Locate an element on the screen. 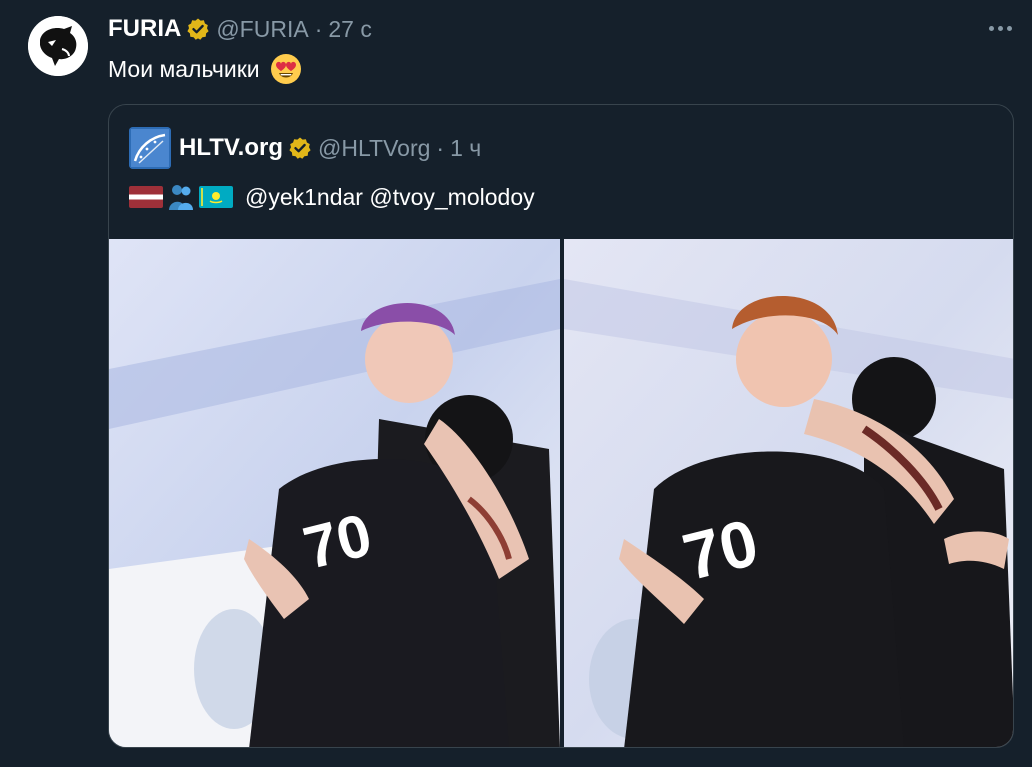 The height and width of the screenshot is (767, 1032). mention-tvoy-molodoy: @tvoy_molodoy is located at coordinates (451, 197).